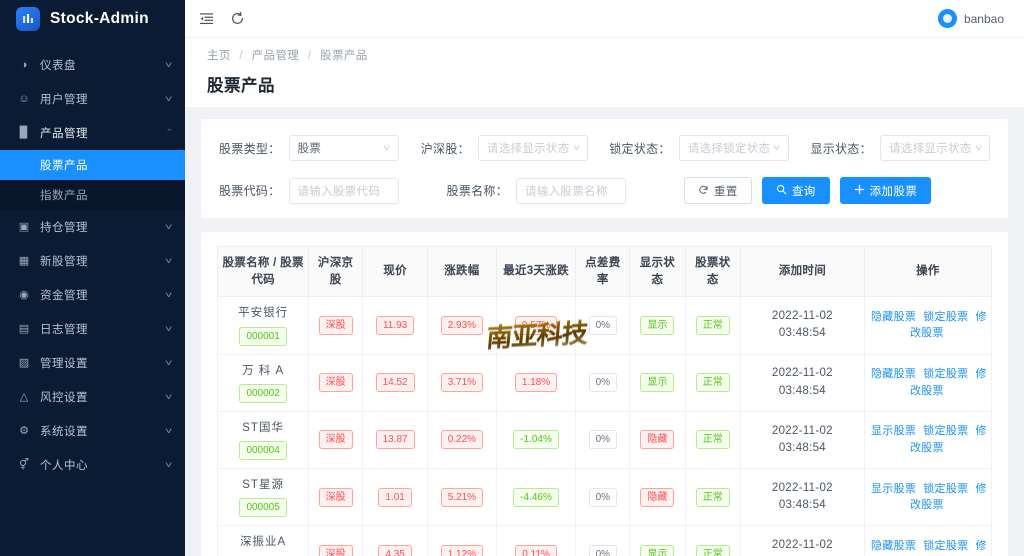 The width and height of the screenshot is (1024, 556). I want to click on three-day-tag: 0.57%, so click(536, 325).